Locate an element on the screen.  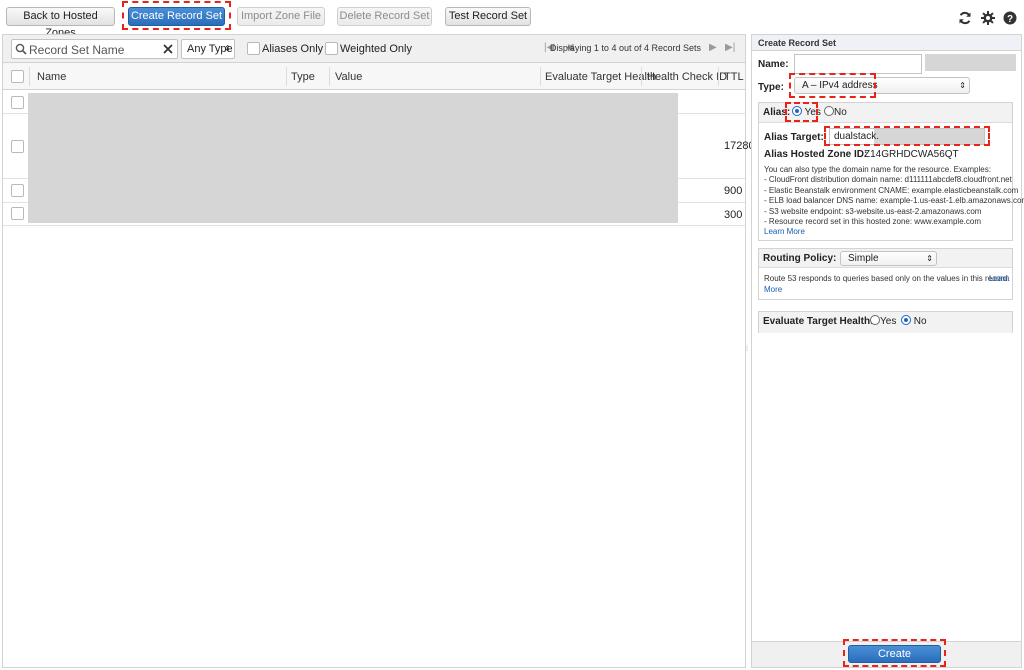
search-icon is located at coordinates (21, 49).